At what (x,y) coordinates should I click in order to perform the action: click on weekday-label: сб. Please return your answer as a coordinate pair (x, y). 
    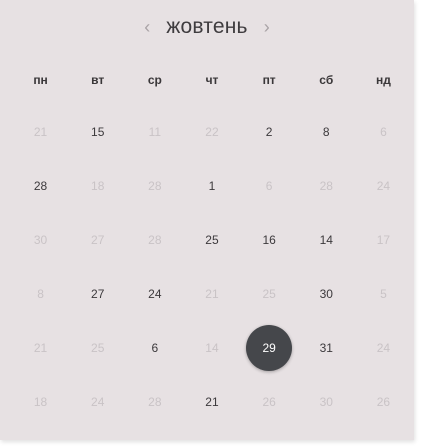
    Looking at the image, I should click on (326, 80).